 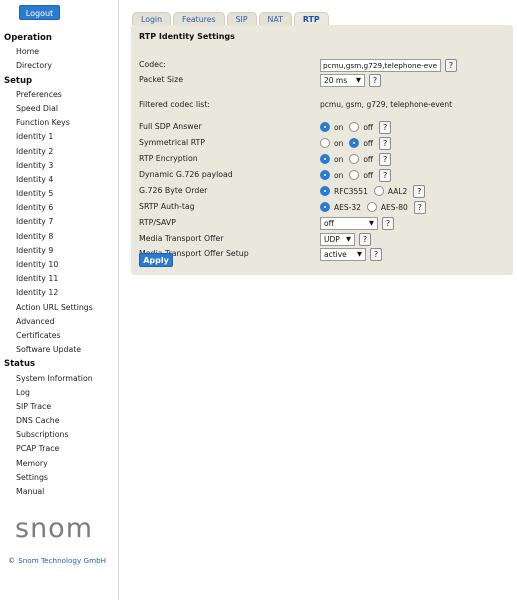 I want to click on select-value: UDP, so click(x=332, y=239).